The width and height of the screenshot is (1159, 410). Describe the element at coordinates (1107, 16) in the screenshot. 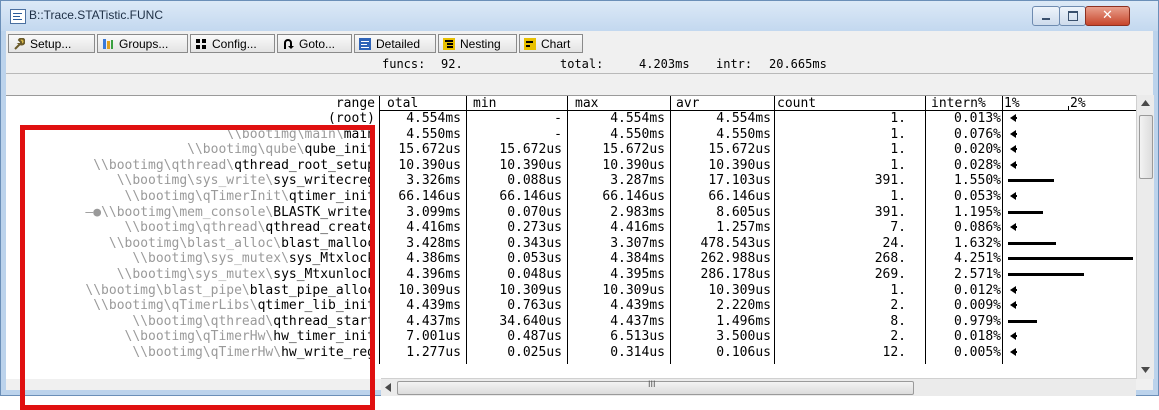

I see `close-button: ✕` at that location.